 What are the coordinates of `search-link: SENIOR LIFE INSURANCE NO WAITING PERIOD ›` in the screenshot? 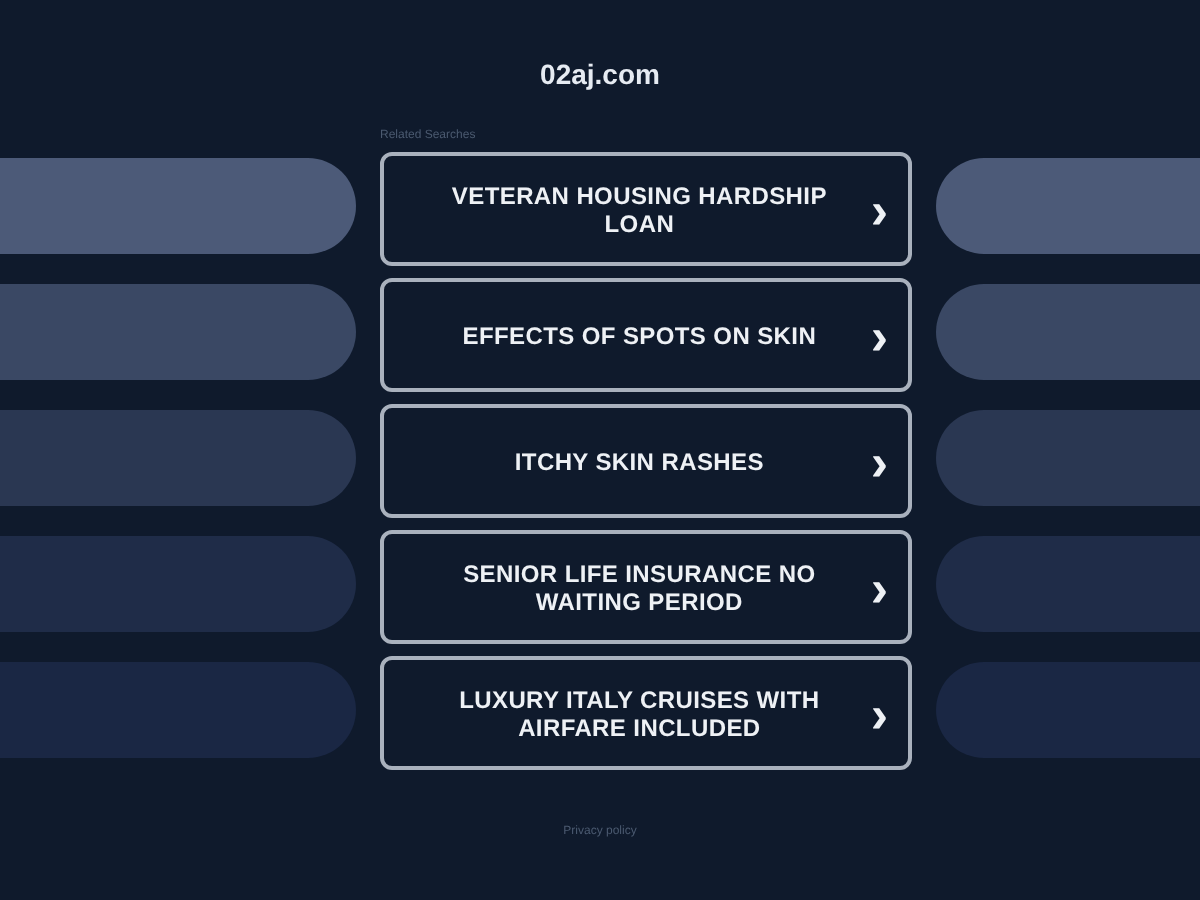 It's located at (646, 587).